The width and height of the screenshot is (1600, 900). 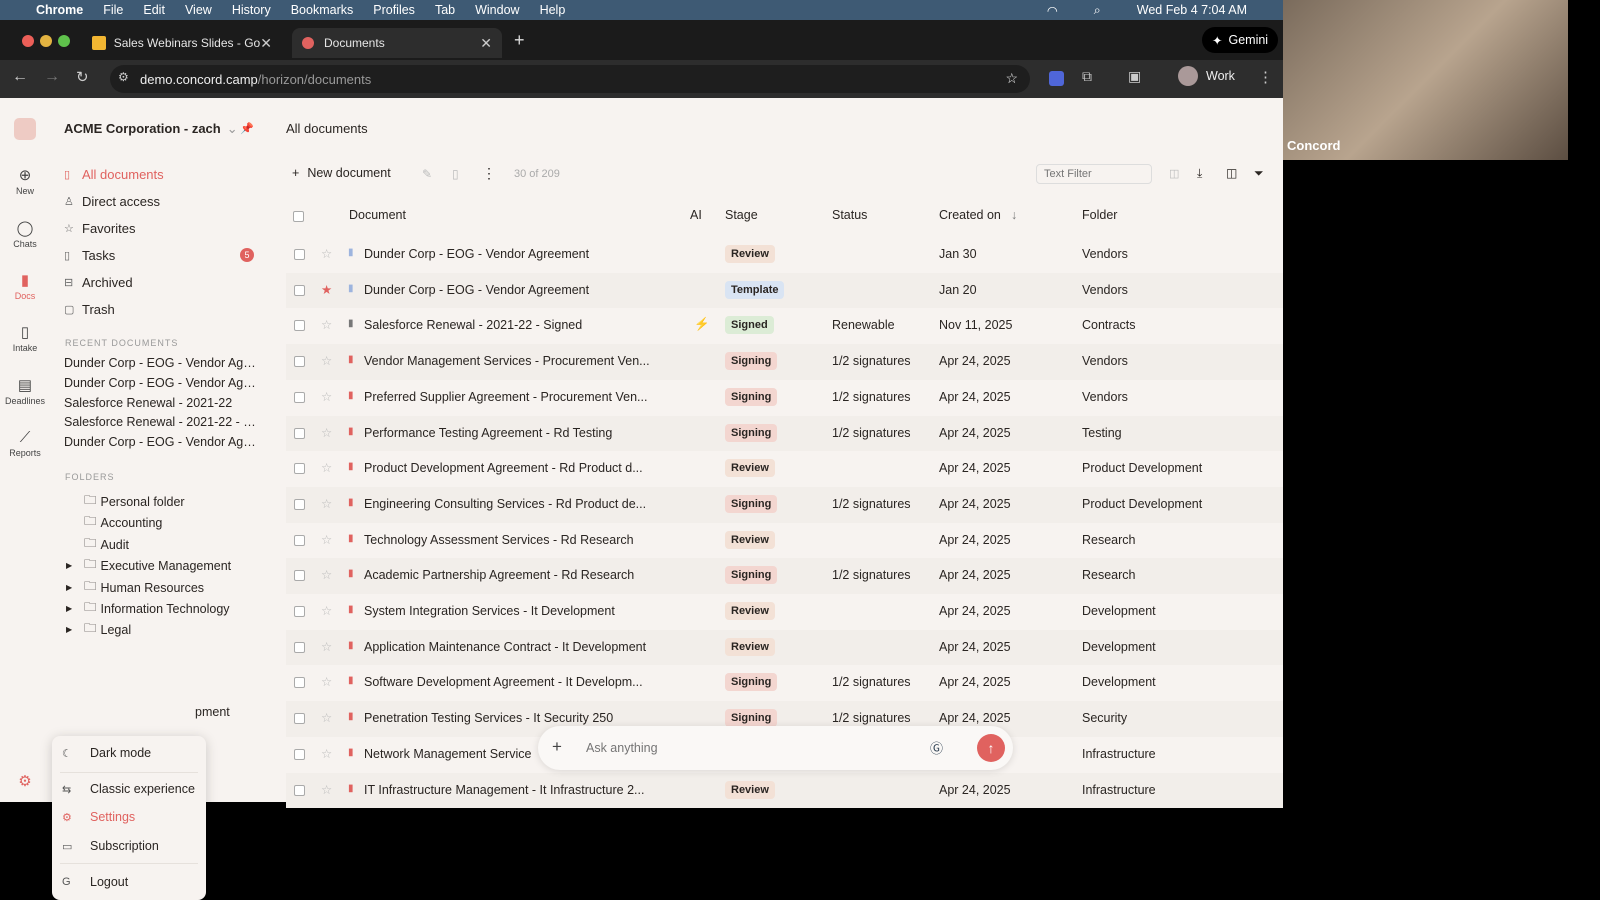 I want to click on clock: Wed Feb 4 7:04 AM, so click(x=1192, y=10).